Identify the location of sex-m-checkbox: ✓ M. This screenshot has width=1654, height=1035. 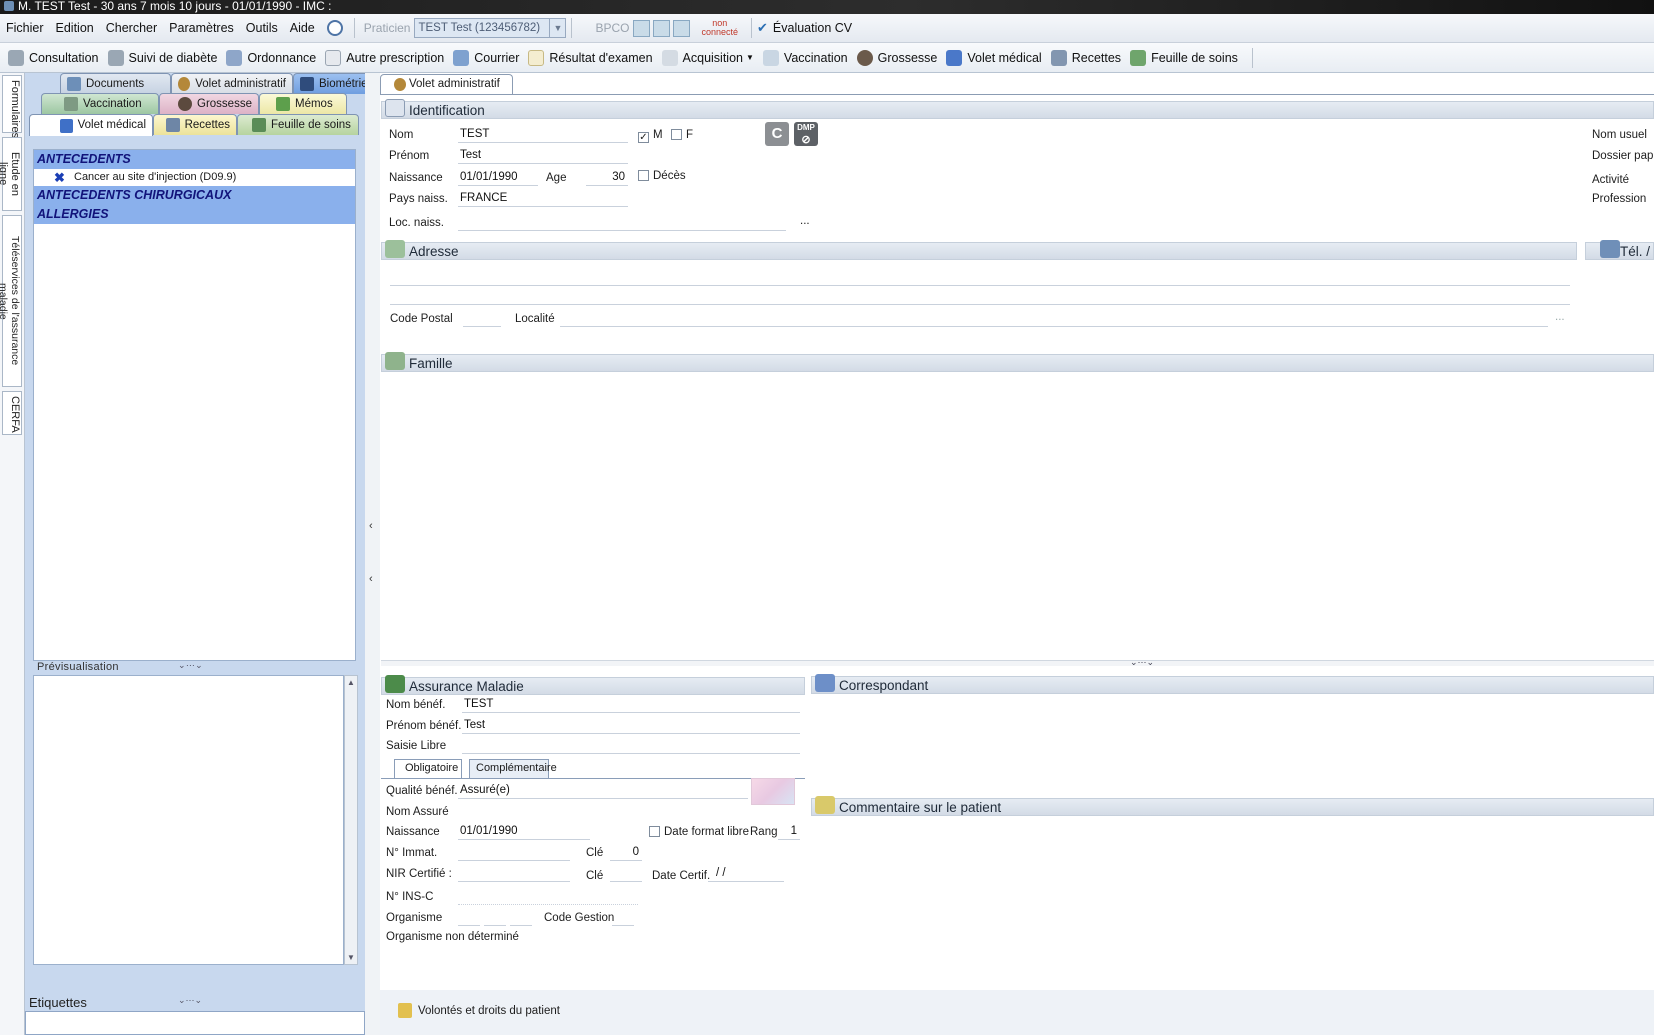
(650, 136).